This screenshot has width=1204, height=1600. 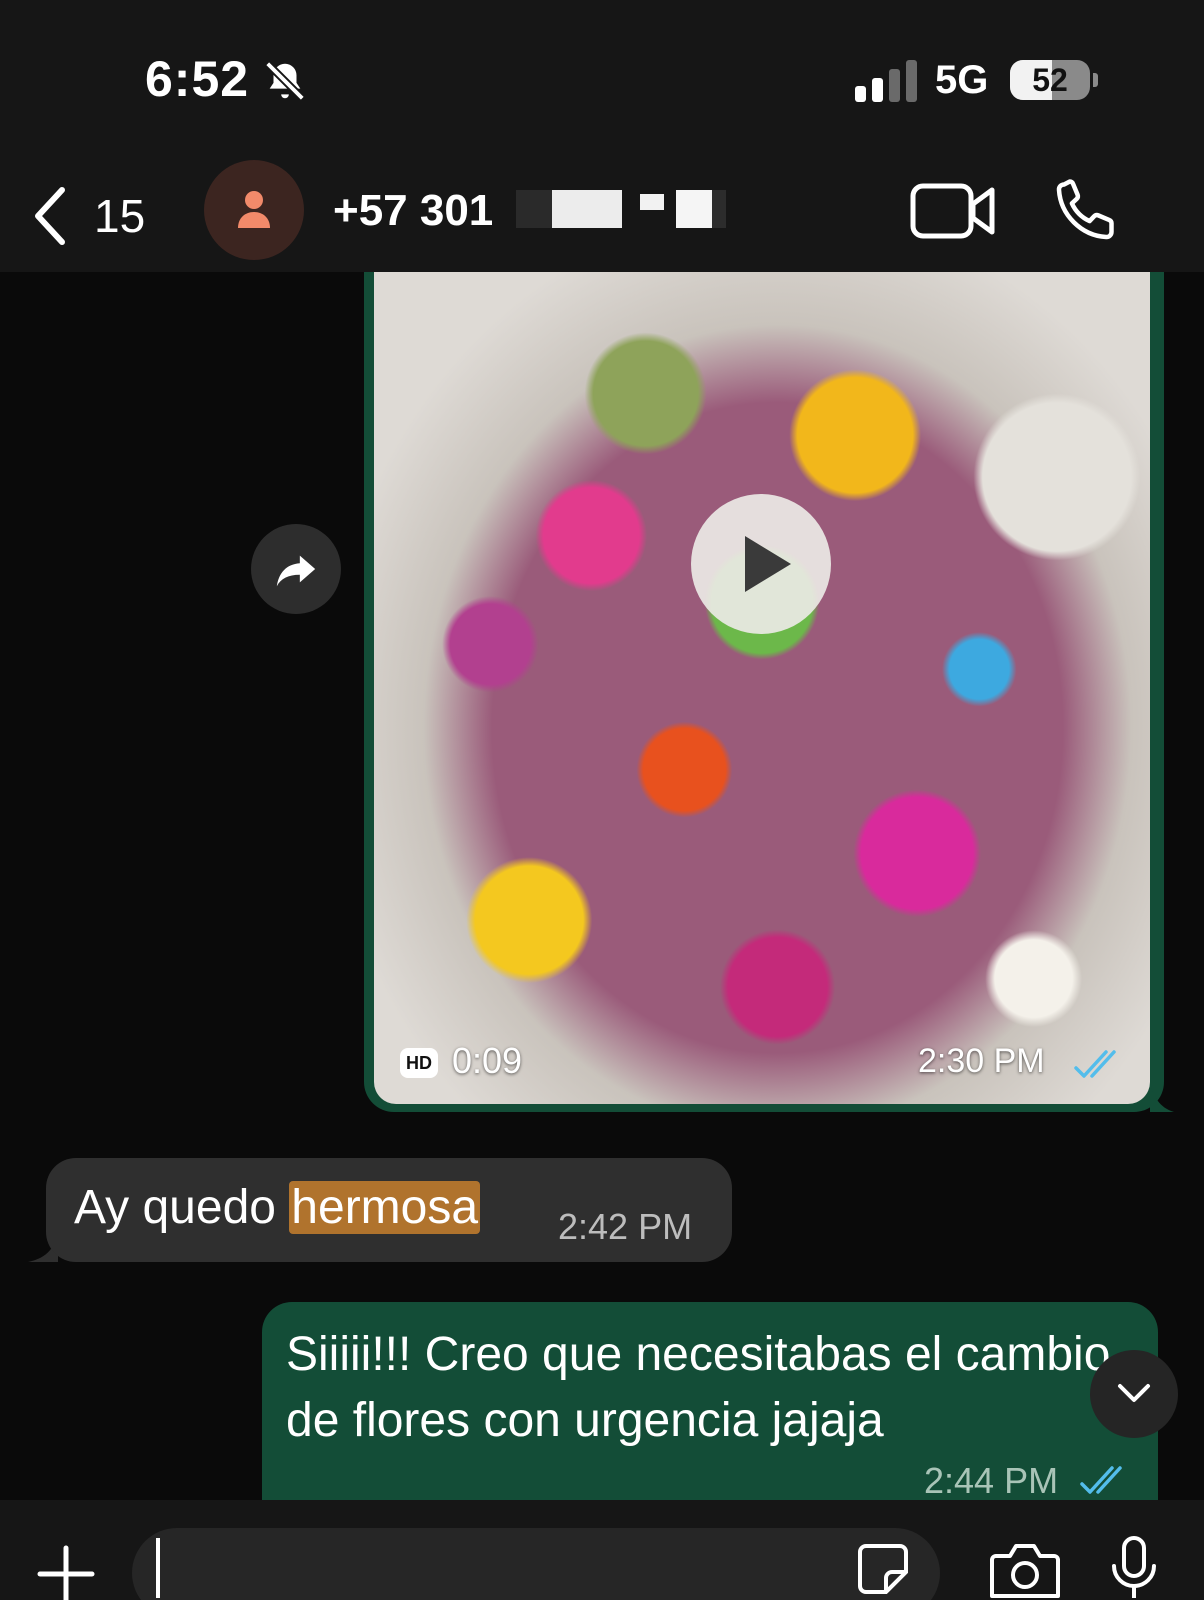 What do you see at coordinates (981, 1061) in the screenshot?
I see `message-time: 2:30 PM` at bounding box center [981, 1061].